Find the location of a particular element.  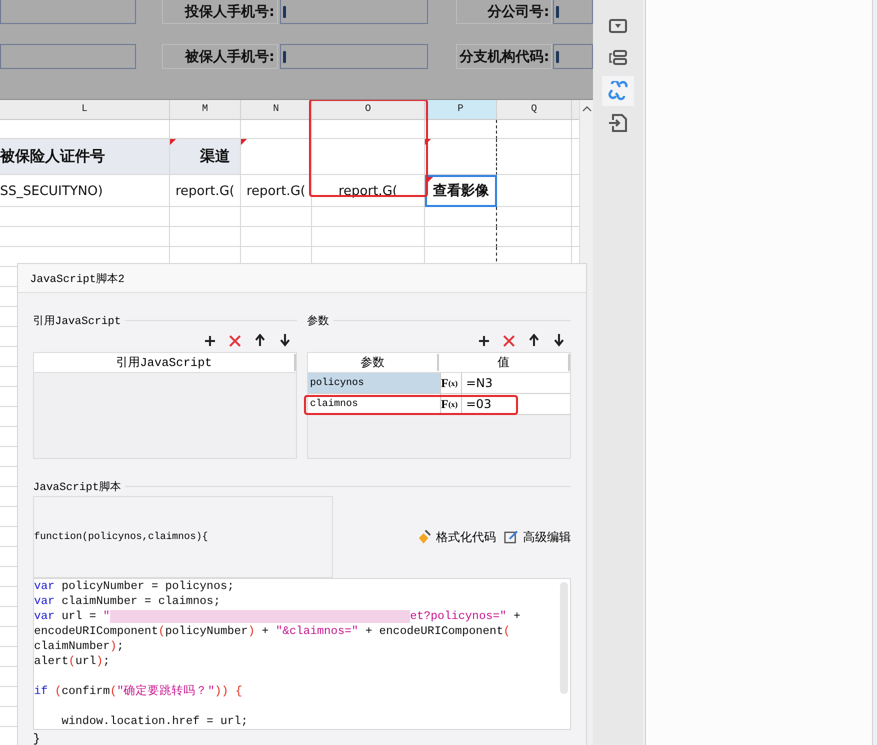

edit-icon is located at coordinates (511, 537).